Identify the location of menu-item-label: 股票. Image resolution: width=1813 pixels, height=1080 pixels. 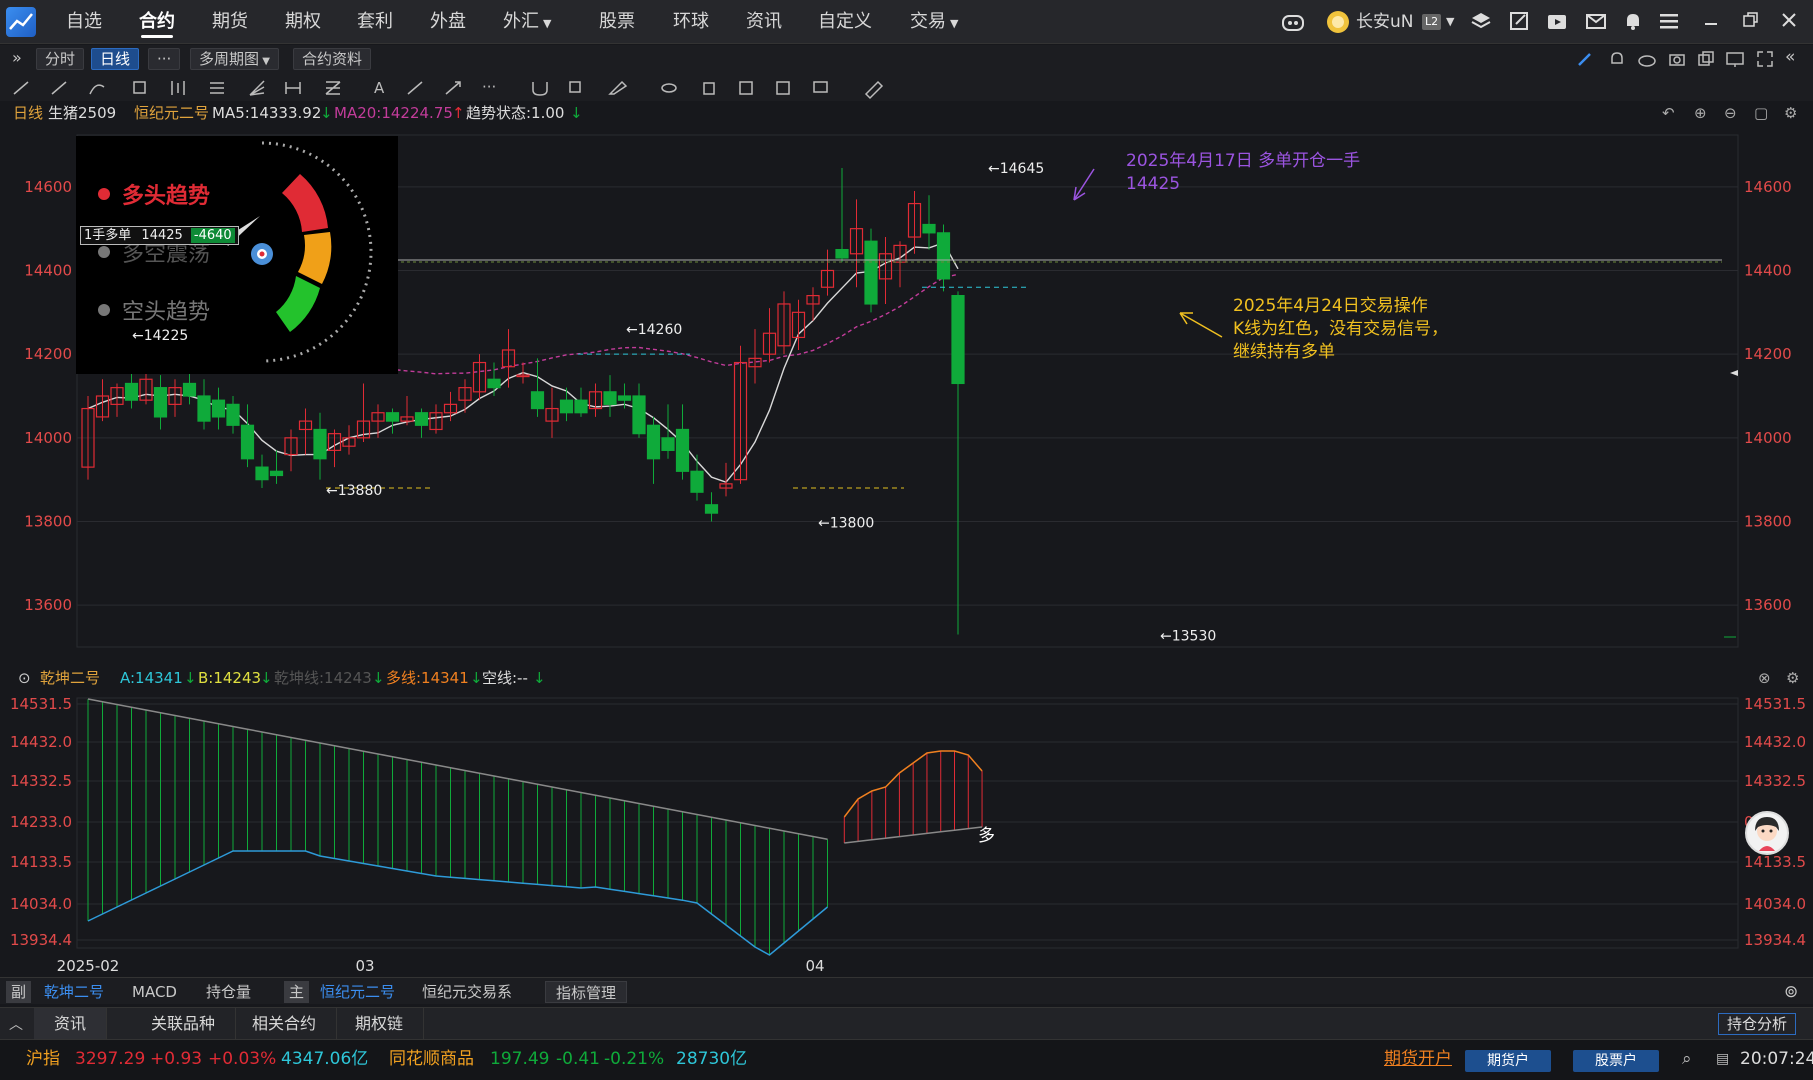
(617, 21).